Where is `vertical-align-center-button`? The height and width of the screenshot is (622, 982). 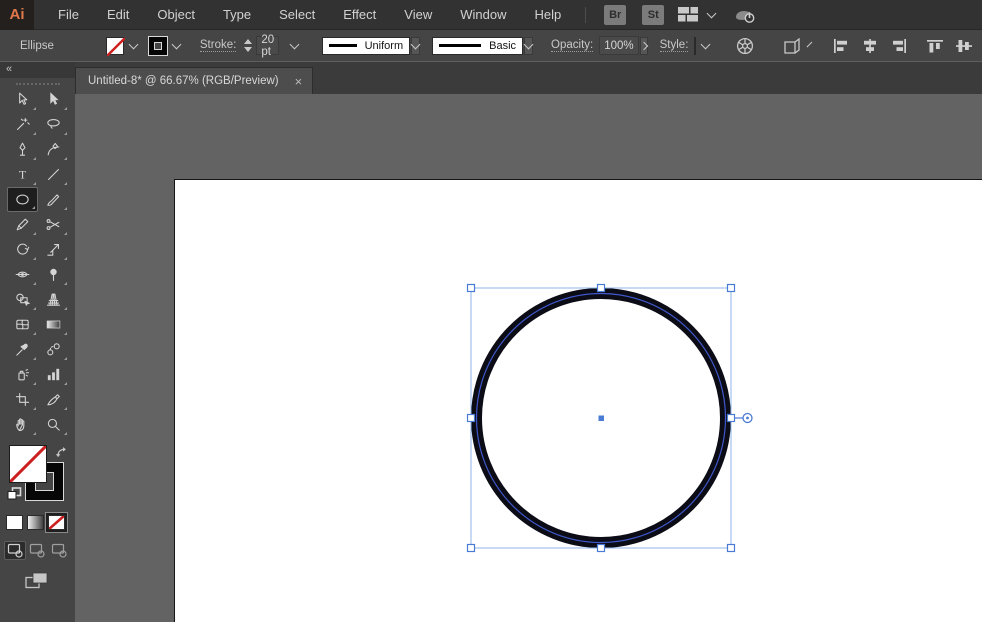
vertical-align-center-button is located at coordinates (964, 46).